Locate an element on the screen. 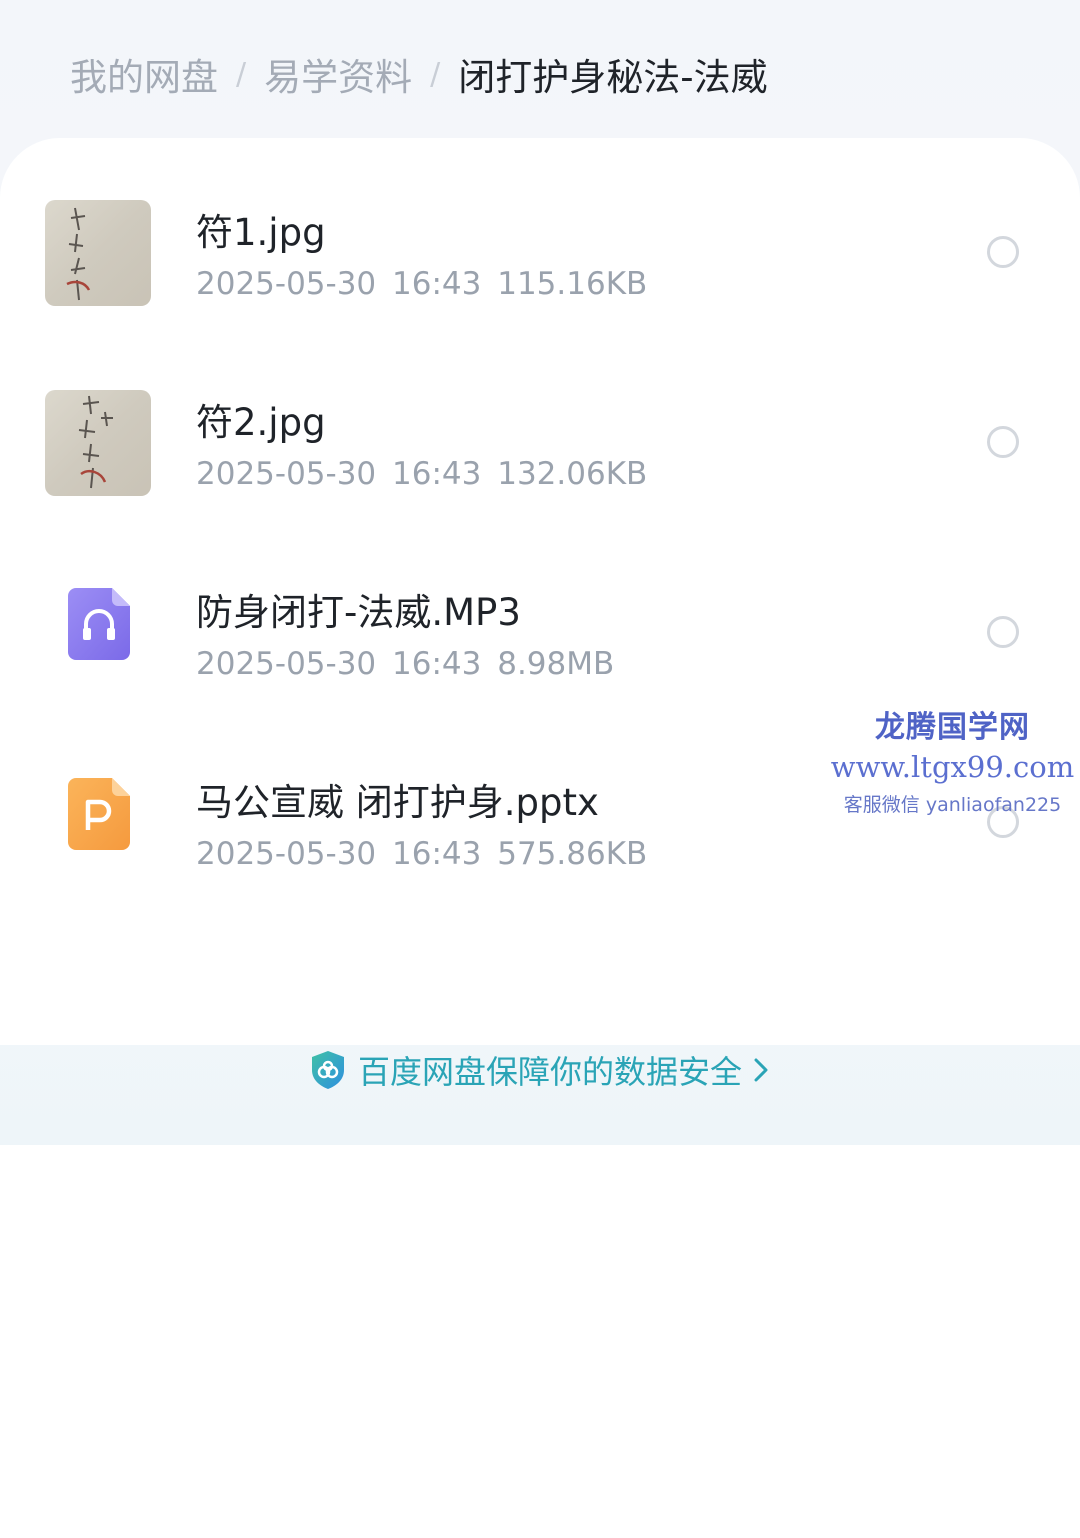 The image size is (1080, 1538). file-name: 马公宣威 闭打护身.pptx is located at coordinates (397, 802).